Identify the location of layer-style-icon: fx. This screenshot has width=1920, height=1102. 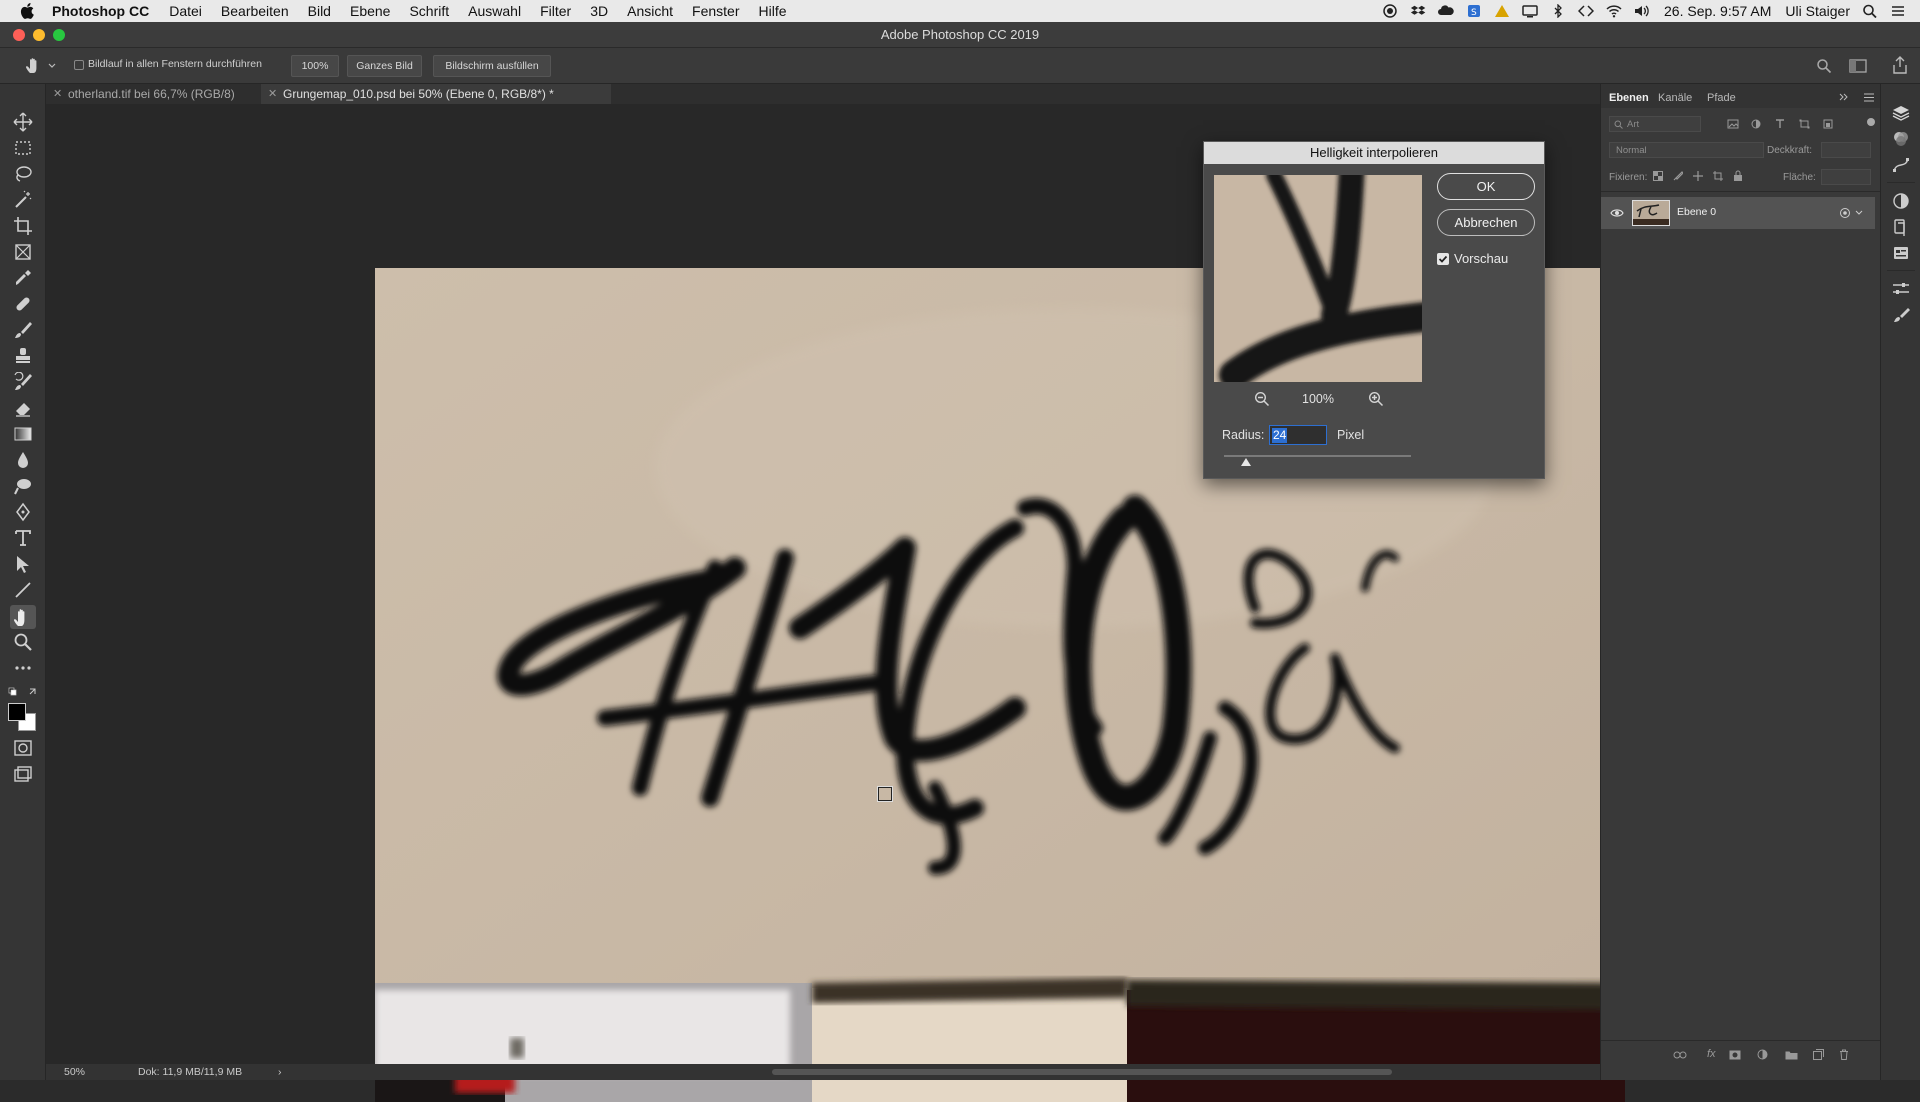
(1711, 1054).